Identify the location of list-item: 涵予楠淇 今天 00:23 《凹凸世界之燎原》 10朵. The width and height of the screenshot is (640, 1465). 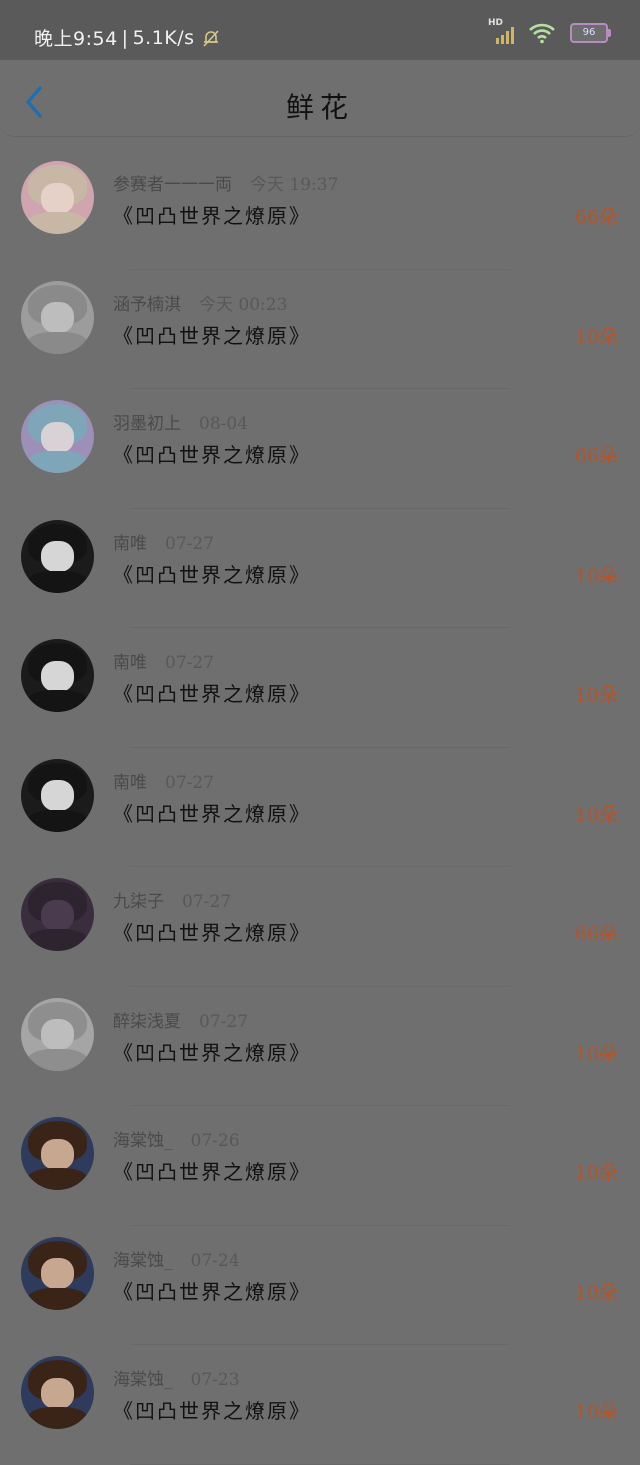
(320, 329).